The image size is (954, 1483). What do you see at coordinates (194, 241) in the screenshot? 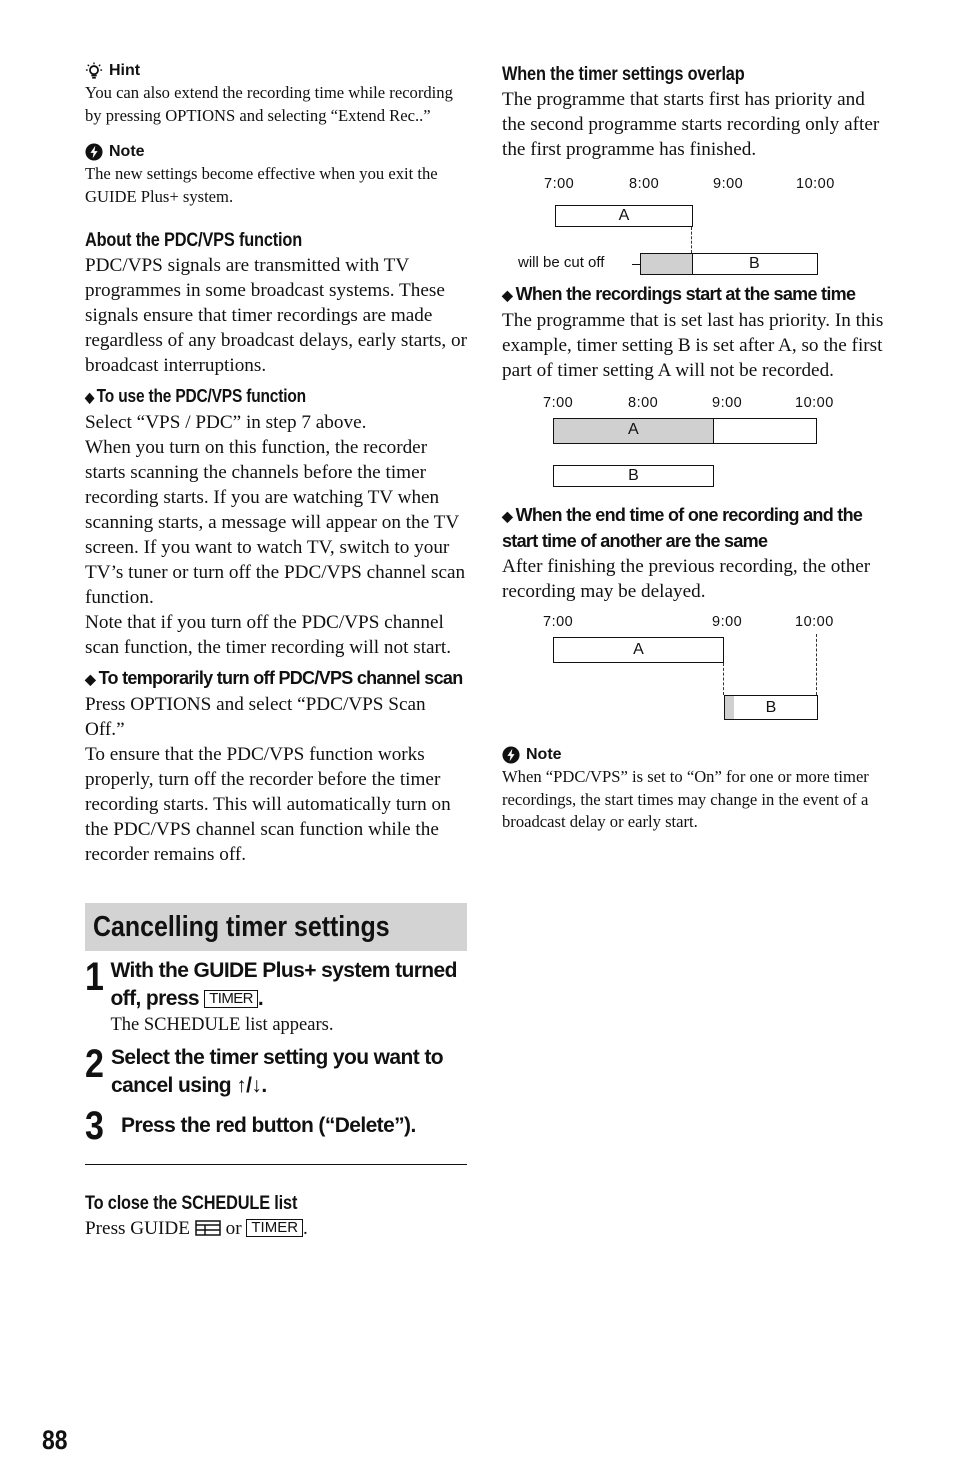
I see `about-pdc-heading: About the PDC/VPS function` at bounding box center [194, 241].